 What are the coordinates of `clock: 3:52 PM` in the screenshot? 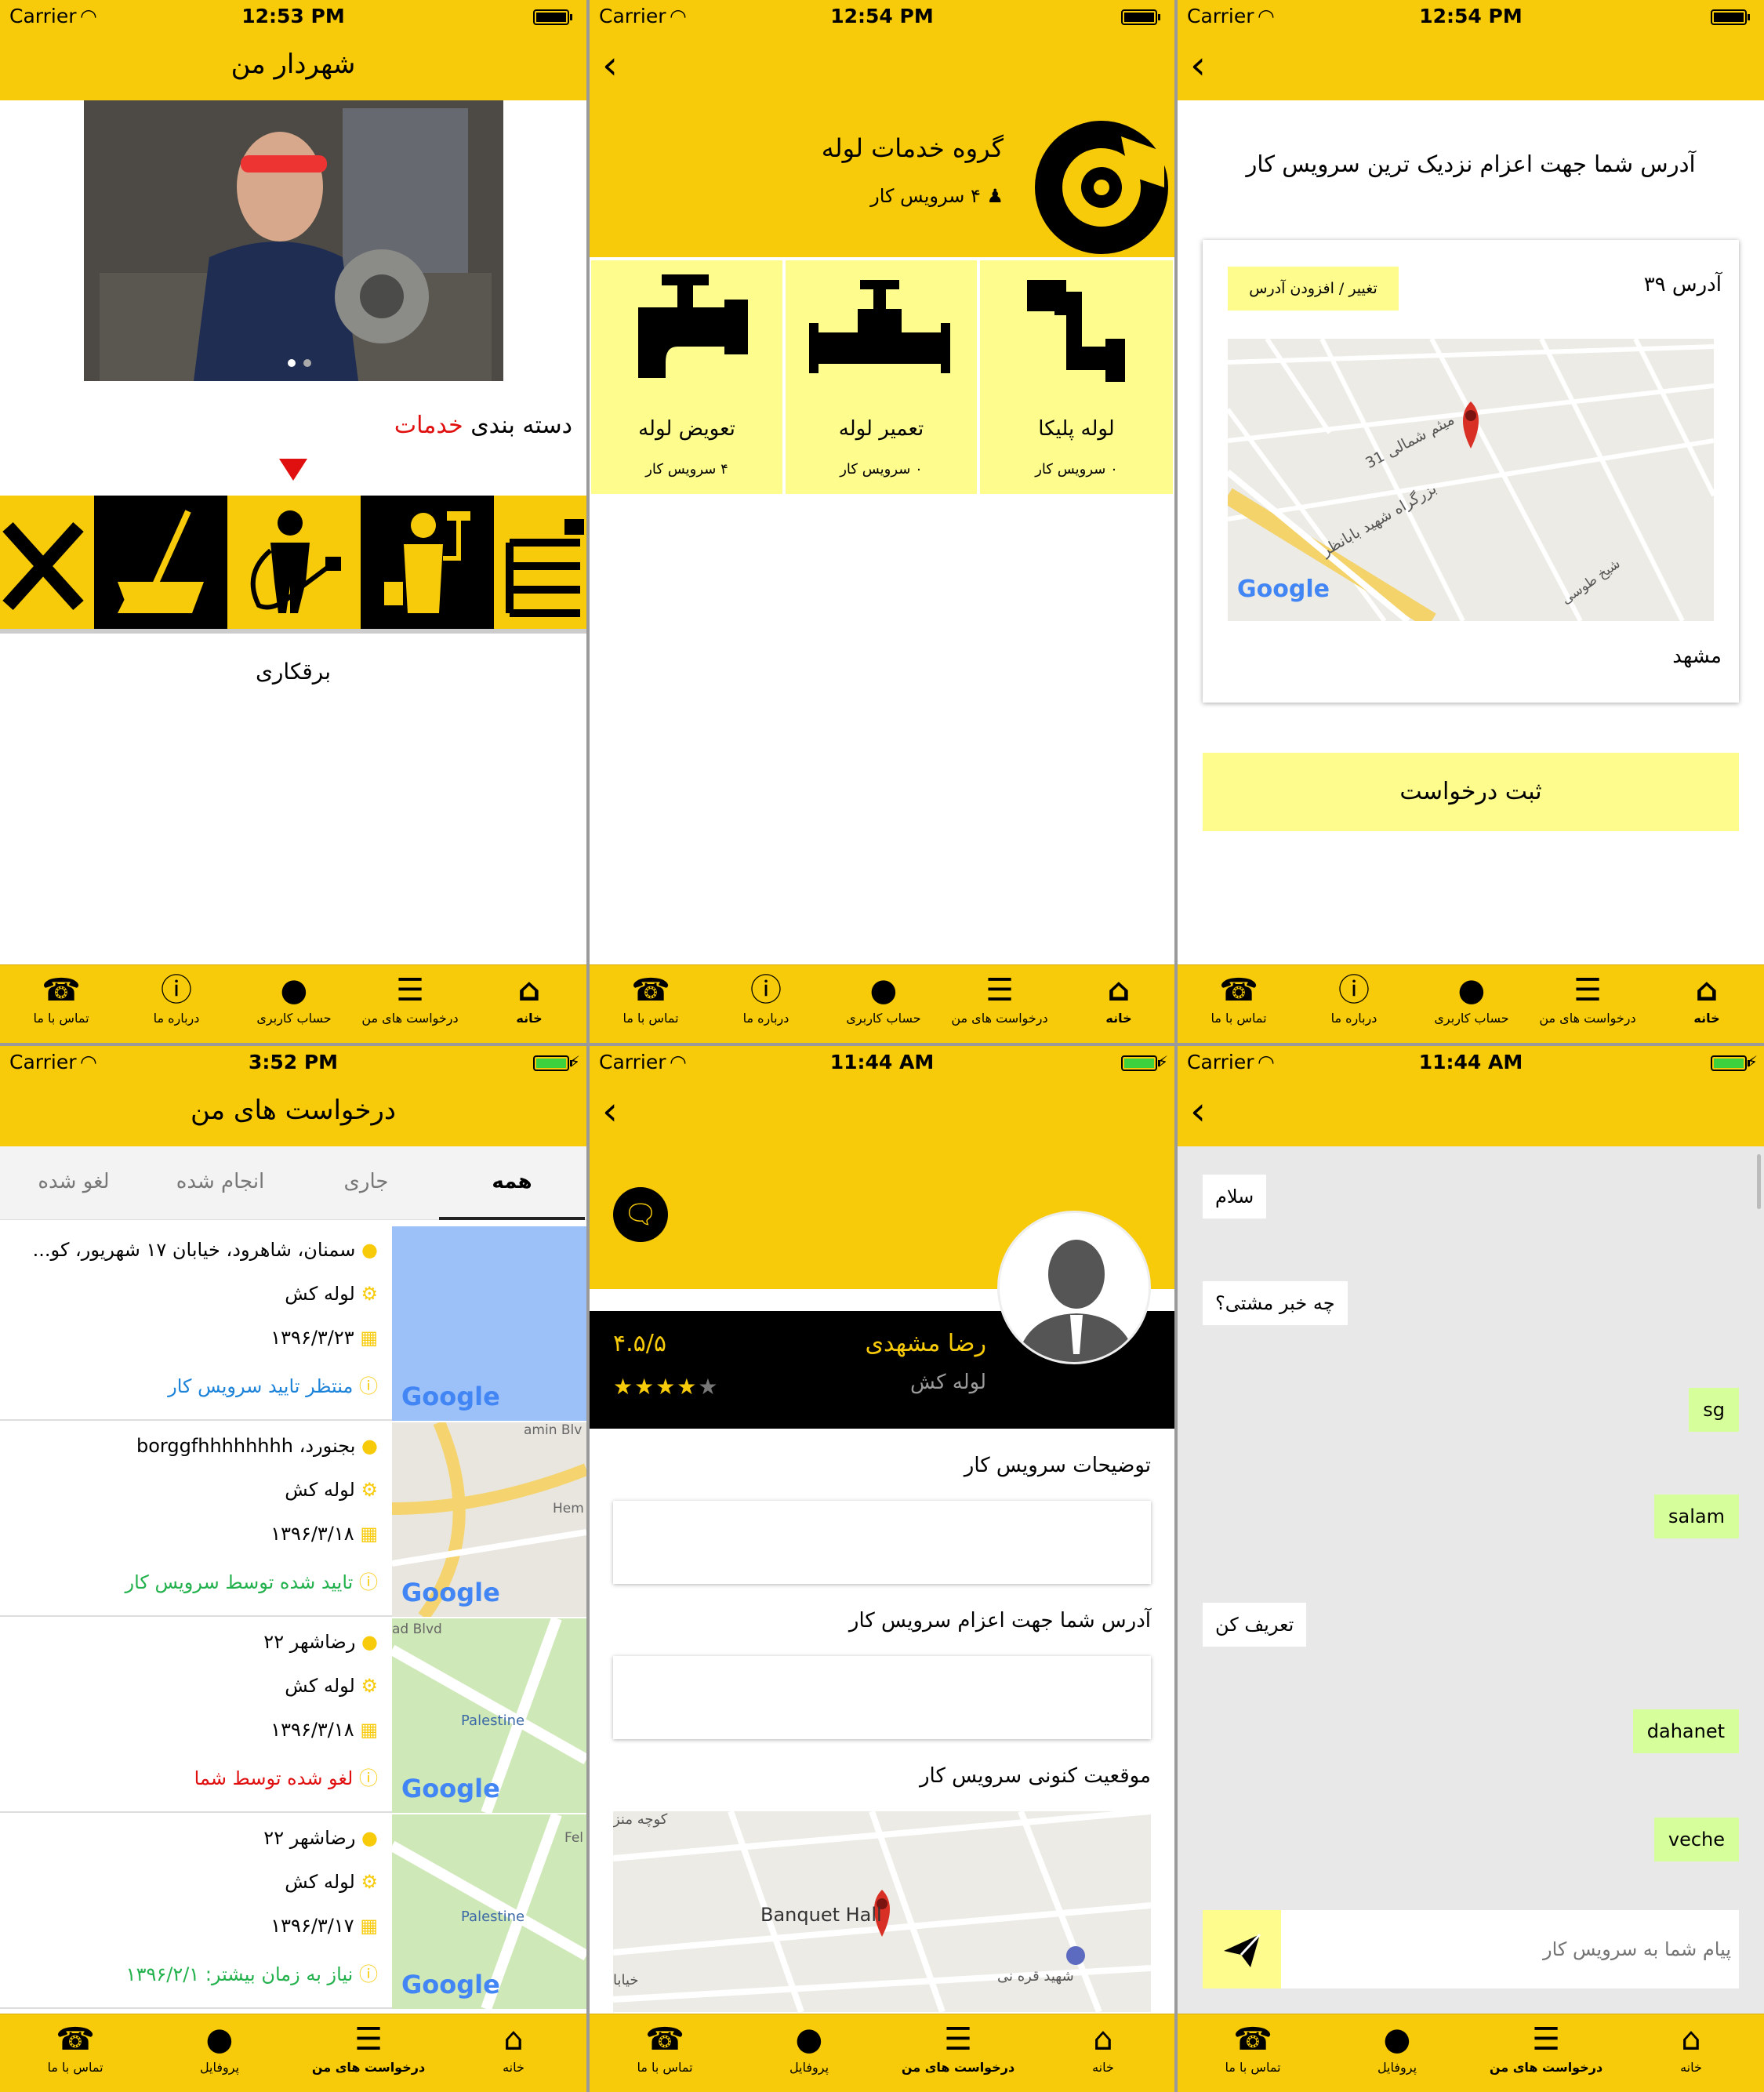 It's located at (293, 1062).